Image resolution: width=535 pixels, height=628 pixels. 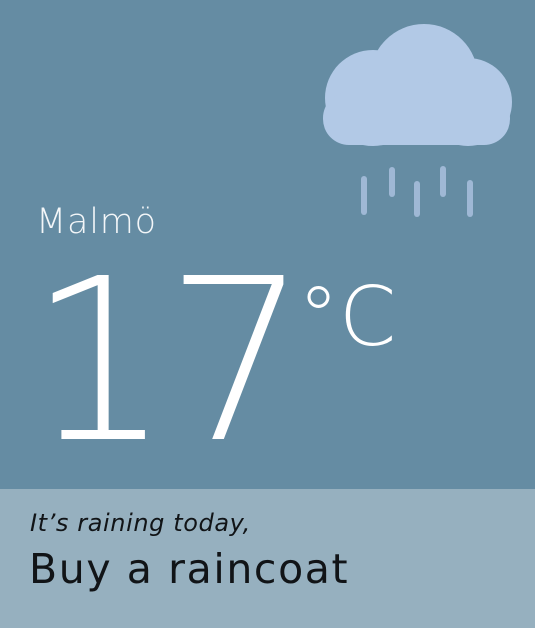 What do you see at coordinates (189, 569) in the screenshot?
I see `weather-message-headline: Buy a raincoat` at bounding box center [189, 569].